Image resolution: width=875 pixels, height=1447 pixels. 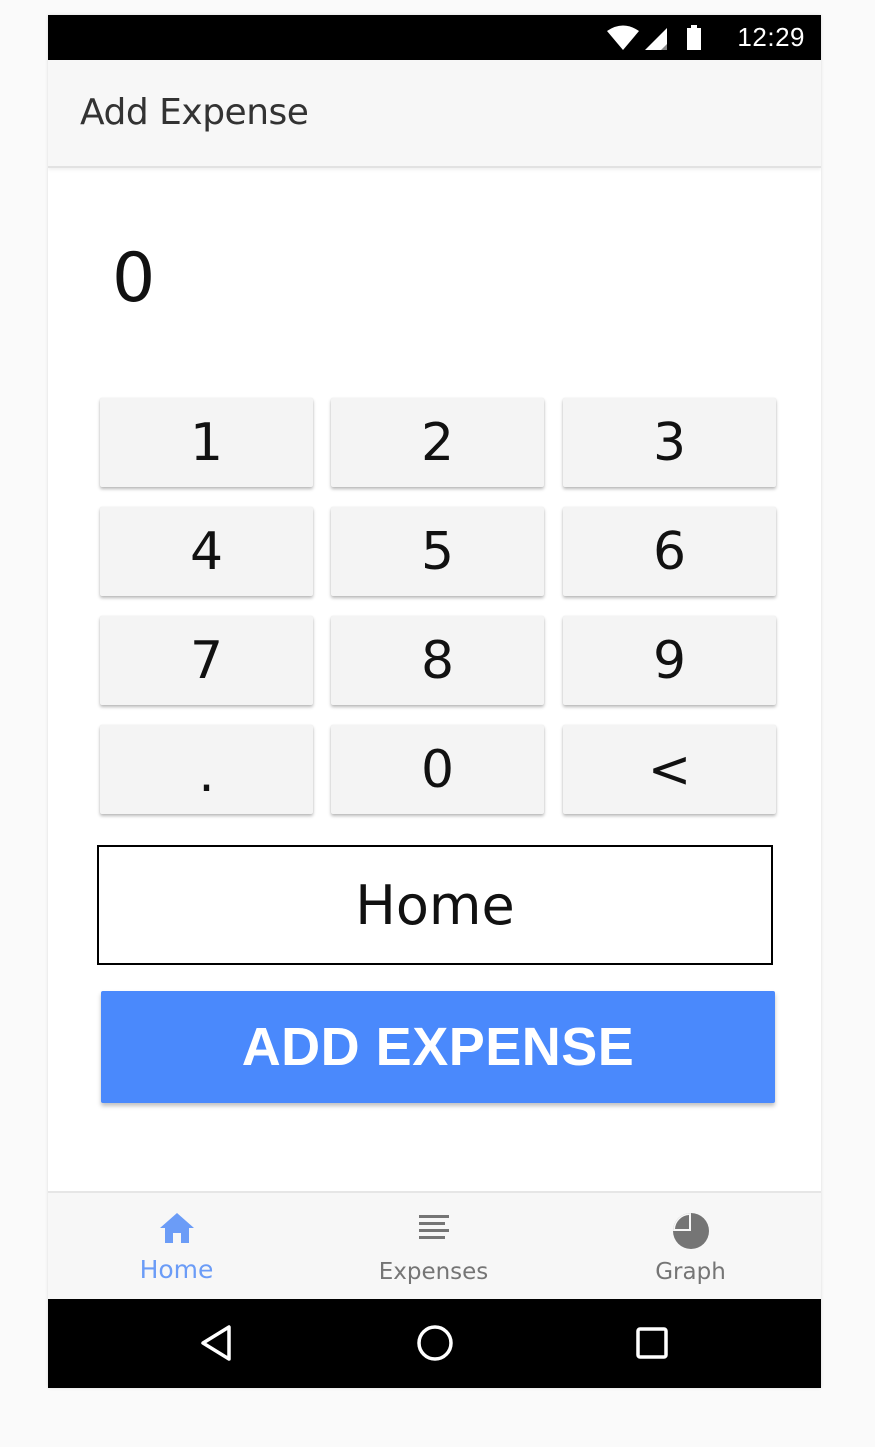 I want to click on key-2: 2, so click(x=437, y=442).